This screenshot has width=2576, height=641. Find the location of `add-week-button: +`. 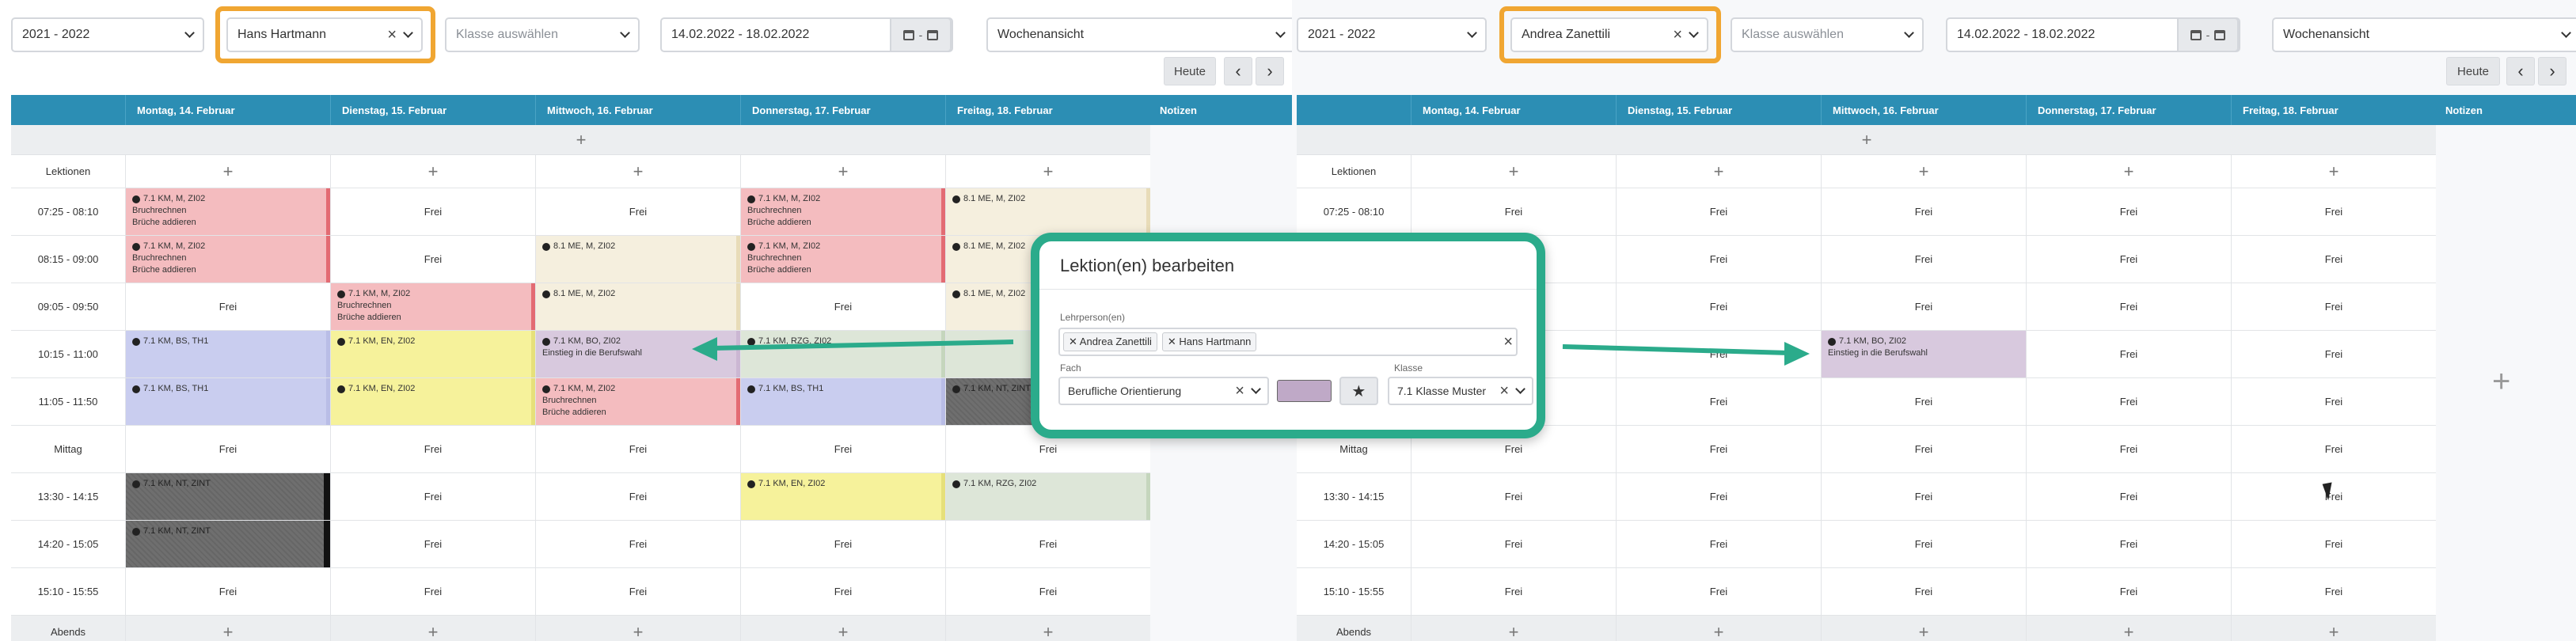

add-week-button: + is located at coordinates (1867, 140).